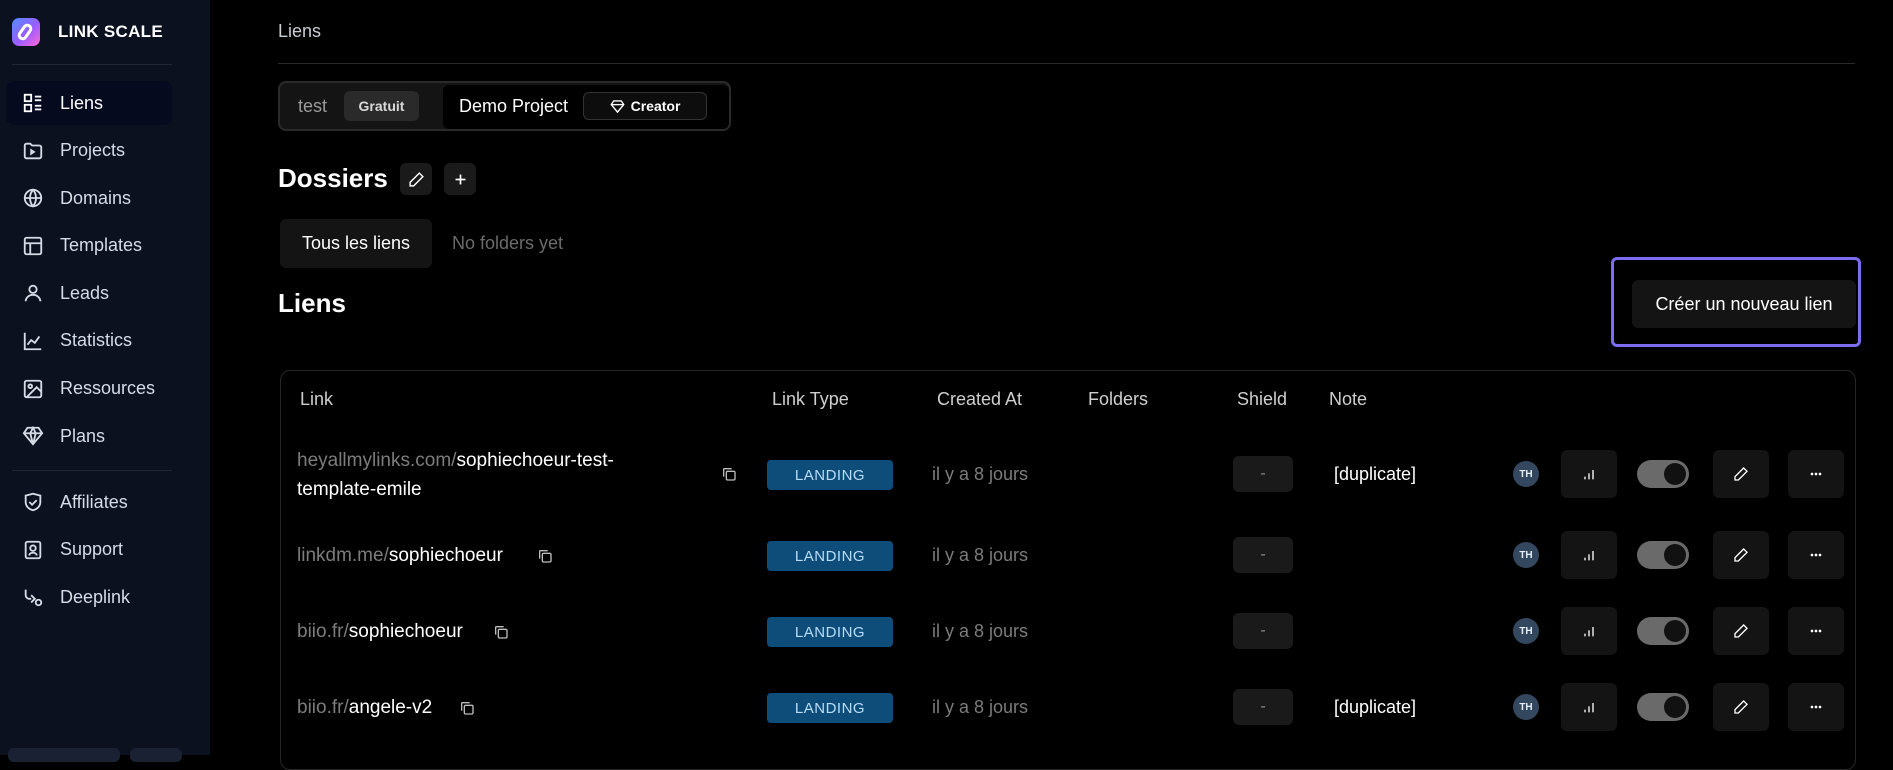  What do you see at coordinates (110, 31) in the screenshot?
I see `brand-name: LINK SCALE` at bounding box center [110, 31].